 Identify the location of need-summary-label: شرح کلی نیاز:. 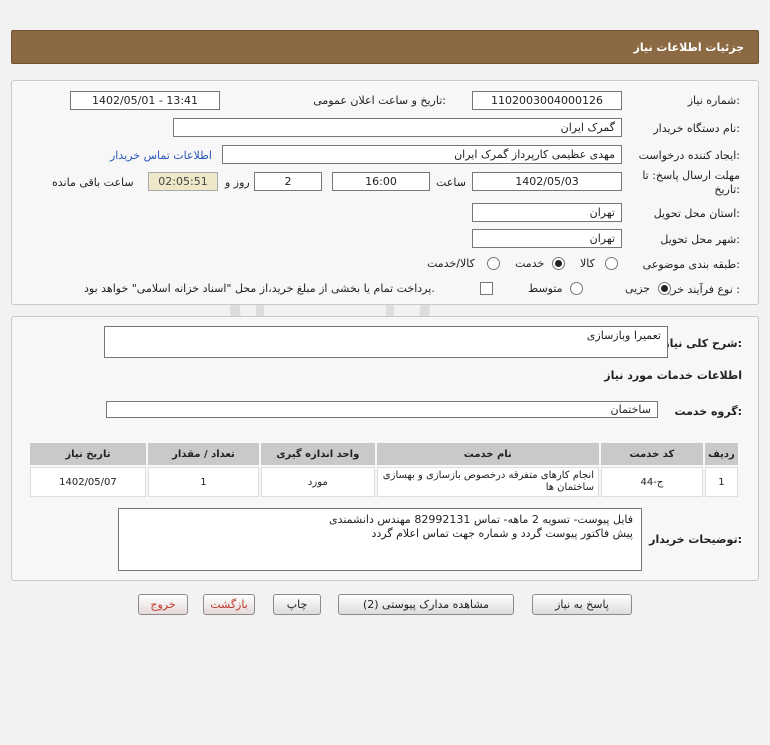
(702, 343).